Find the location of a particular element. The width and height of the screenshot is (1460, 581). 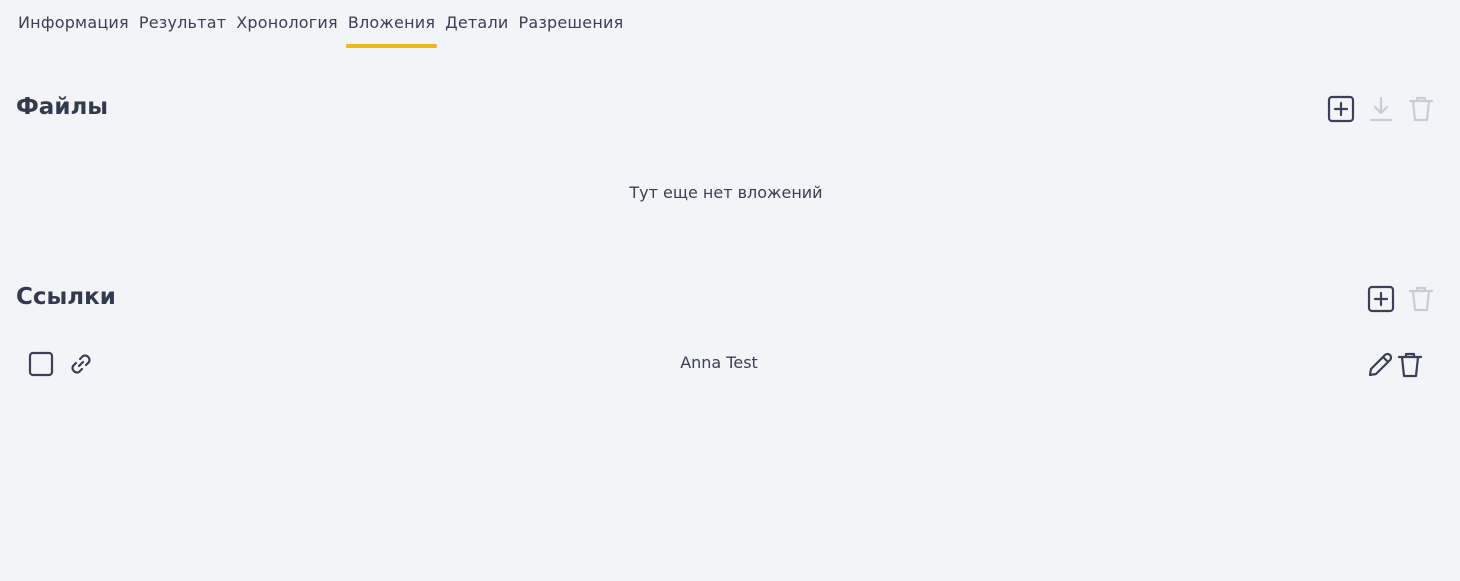

add-file-button is located at coordinates (1341, 109).